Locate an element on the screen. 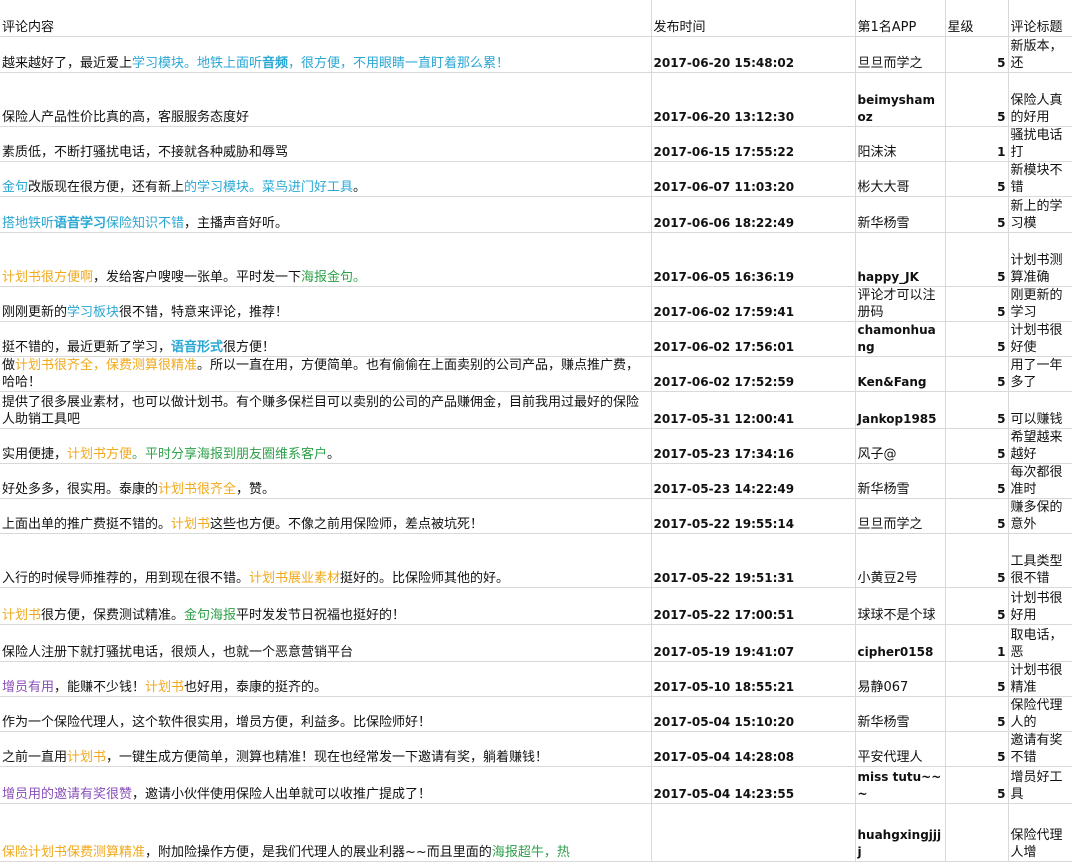  publish-time-cell: 2017-05-31 12:00:41 is located at coordinates (753, 410).